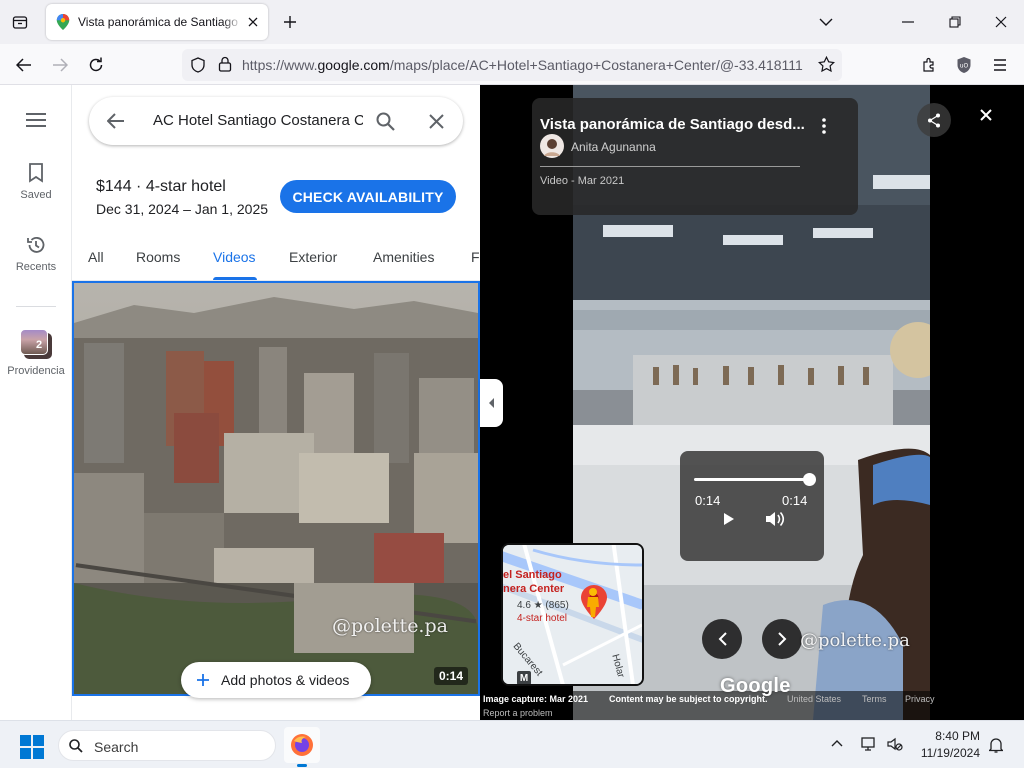  What do you see at coordinates (552, 146) in the screenshot?
I see `author-avatar` at bounding box center [552, 146].